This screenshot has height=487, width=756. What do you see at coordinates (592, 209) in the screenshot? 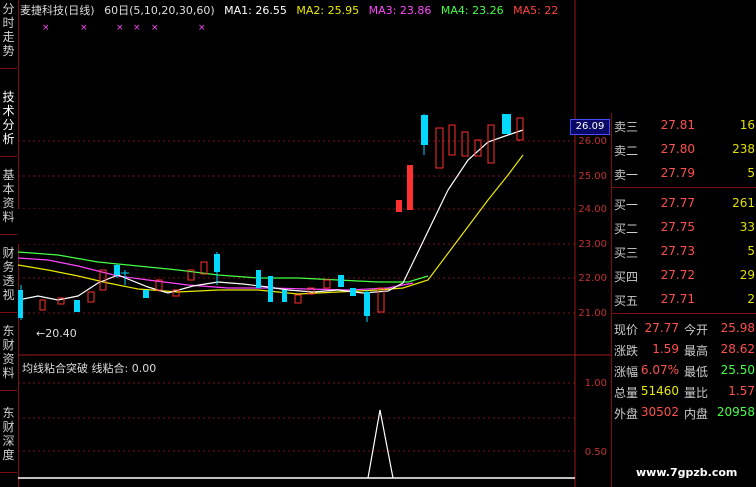
I see `price-tick: 24.00` at bounding box center [592, 209].